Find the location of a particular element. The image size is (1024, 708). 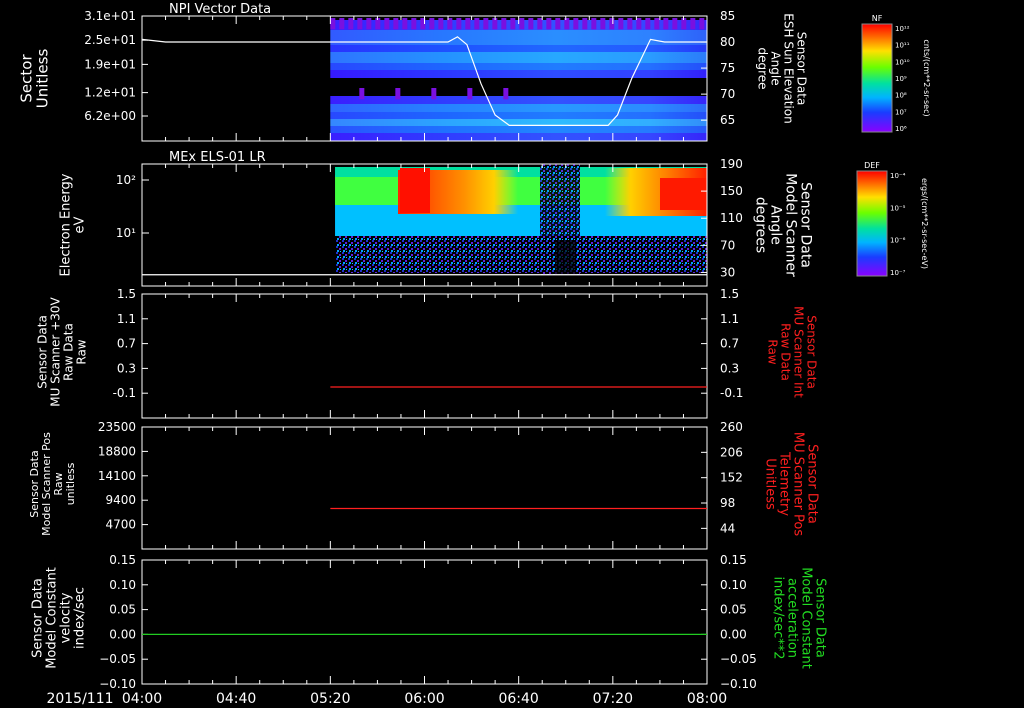

y2-tick-label: 0.3 is located at coordinates (729, 368).